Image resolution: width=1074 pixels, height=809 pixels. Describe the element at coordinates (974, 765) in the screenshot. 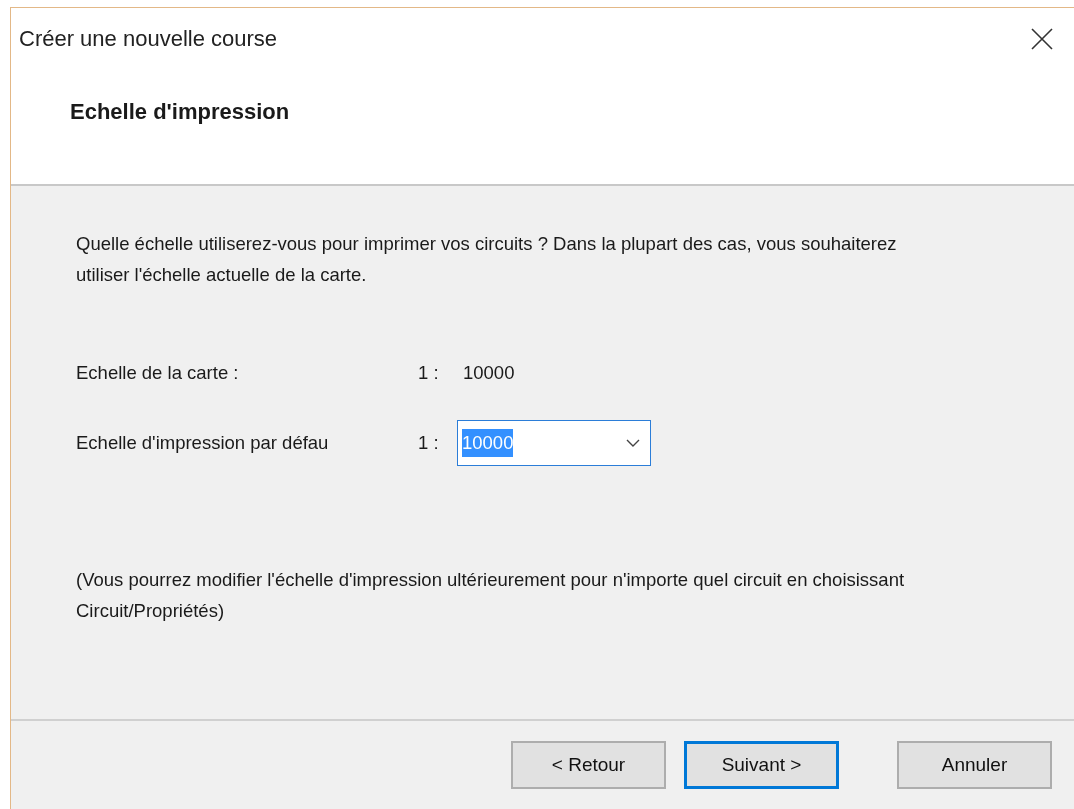

I see `wizard-button: Annuler` at that location.